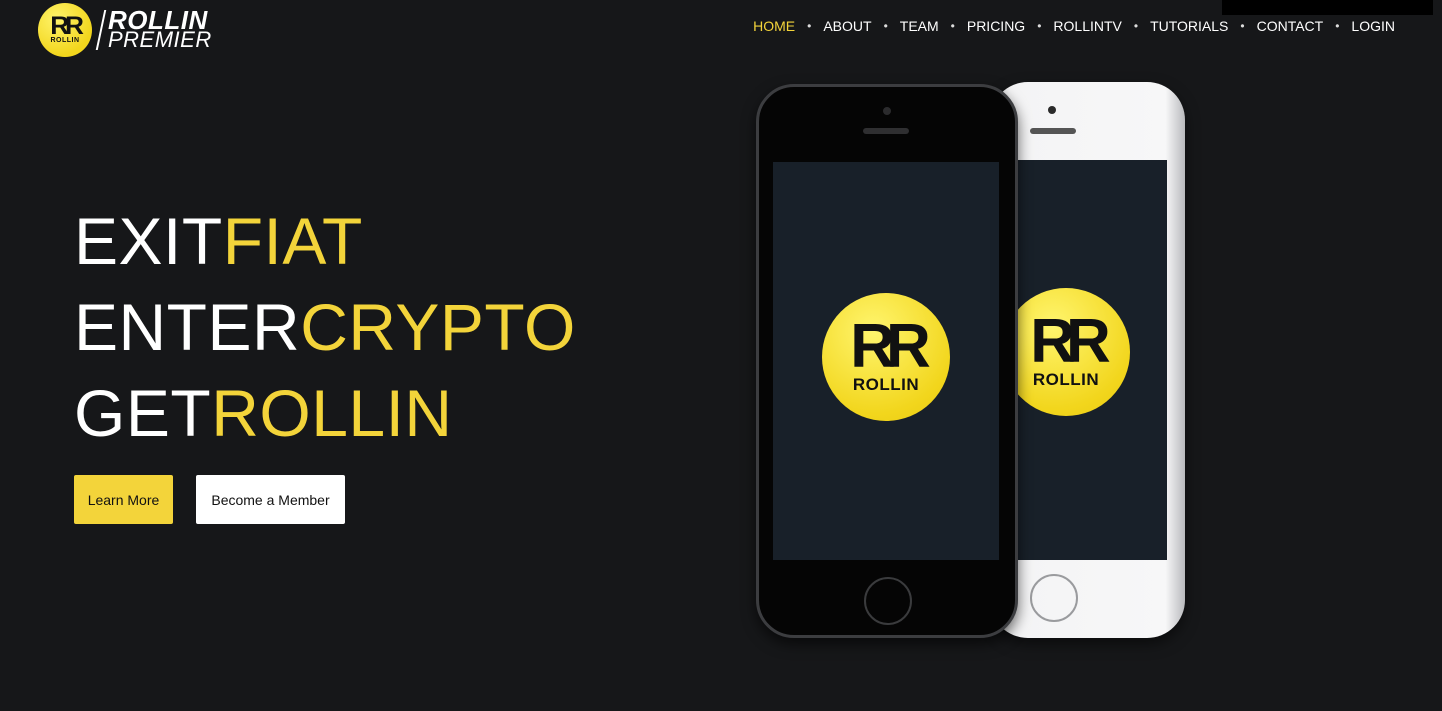  What do you see at coordinates (143, 413) in the screenshot?
I see `hero-line-3-white: GET` at bounding box center [143, 413].